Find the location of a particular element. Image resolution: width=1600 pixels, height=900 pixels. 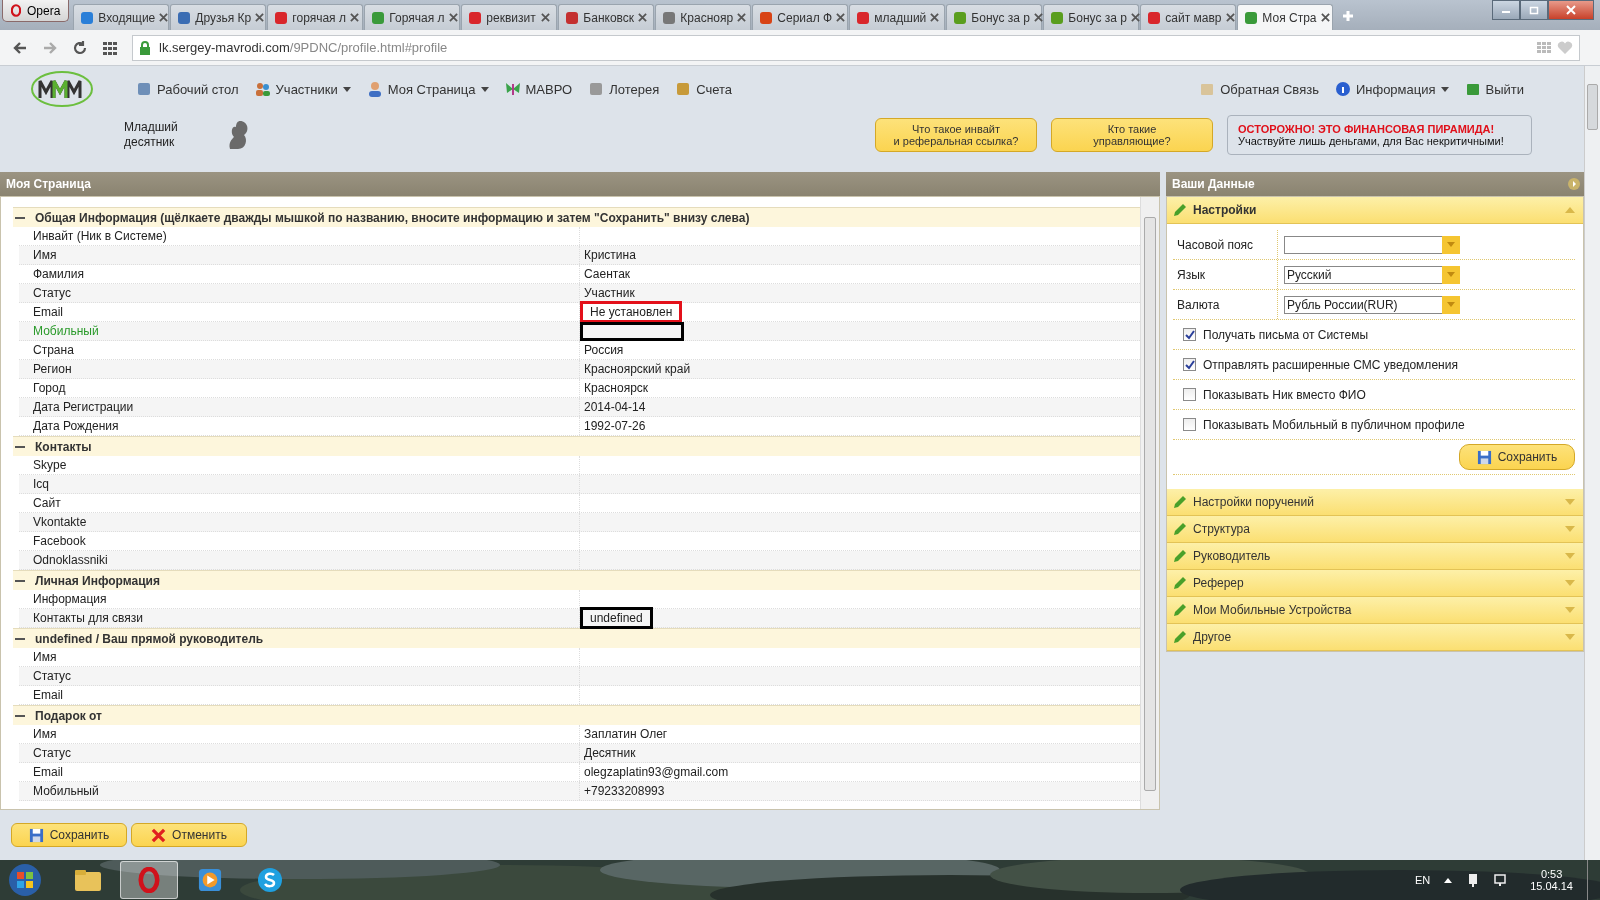

browser-tab: реквизит is located at coordinates (509, 17).